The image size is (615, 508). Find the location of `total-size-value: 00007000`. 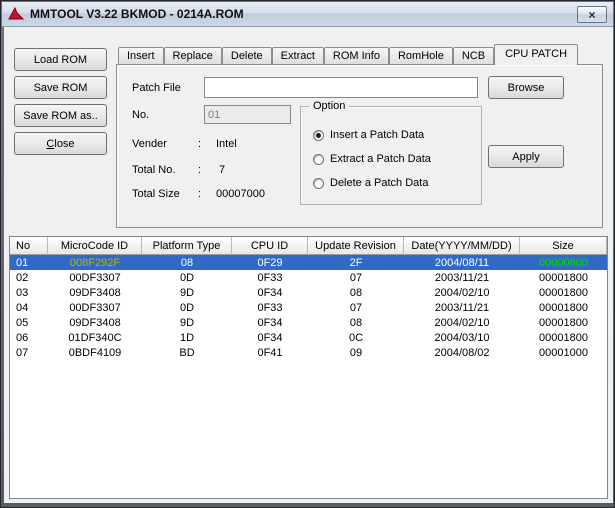

total-size-value: 00007000 is located at coordinates (240, 194).